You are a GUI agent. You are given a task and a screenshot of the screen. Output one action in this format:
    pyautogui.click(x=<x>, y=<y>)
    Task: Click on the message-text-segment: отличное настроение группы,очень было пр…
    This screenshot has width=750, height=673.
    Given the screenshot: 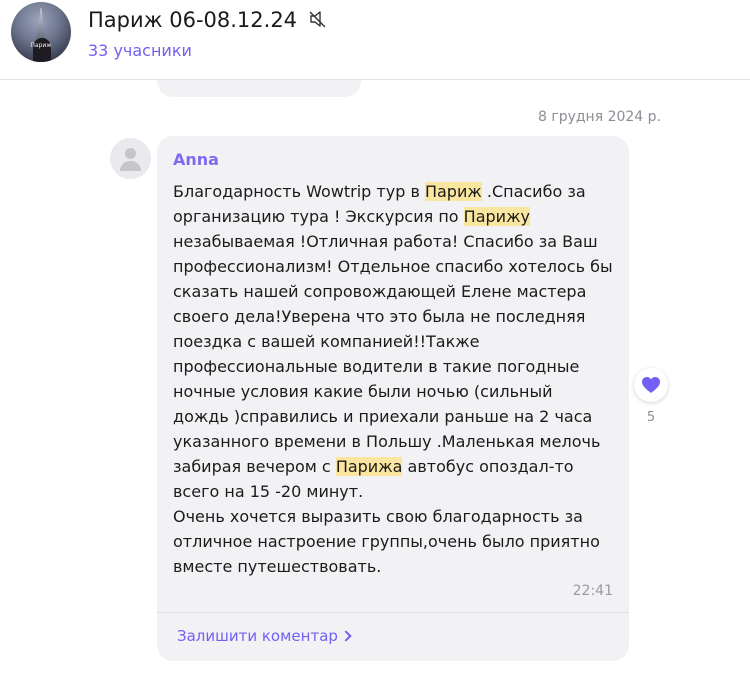 What is the action you would take?
    pyautogui.click(x=386, y=541)
    